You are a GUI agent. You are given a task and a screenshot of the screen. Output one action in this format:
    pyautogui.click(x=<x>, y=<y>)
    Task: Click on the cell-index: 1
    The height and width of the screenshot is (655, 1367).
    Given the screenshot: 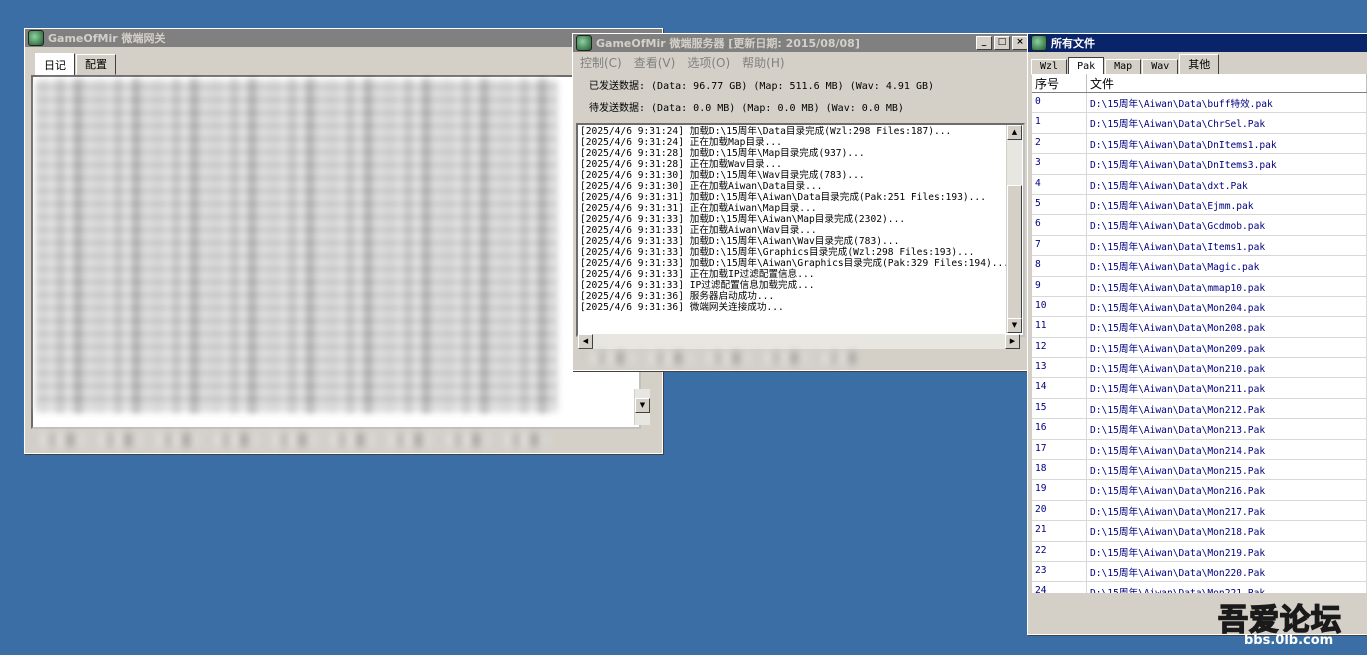 What is the action you would take?
    pyautogui.click(x=1059, y=123)
    